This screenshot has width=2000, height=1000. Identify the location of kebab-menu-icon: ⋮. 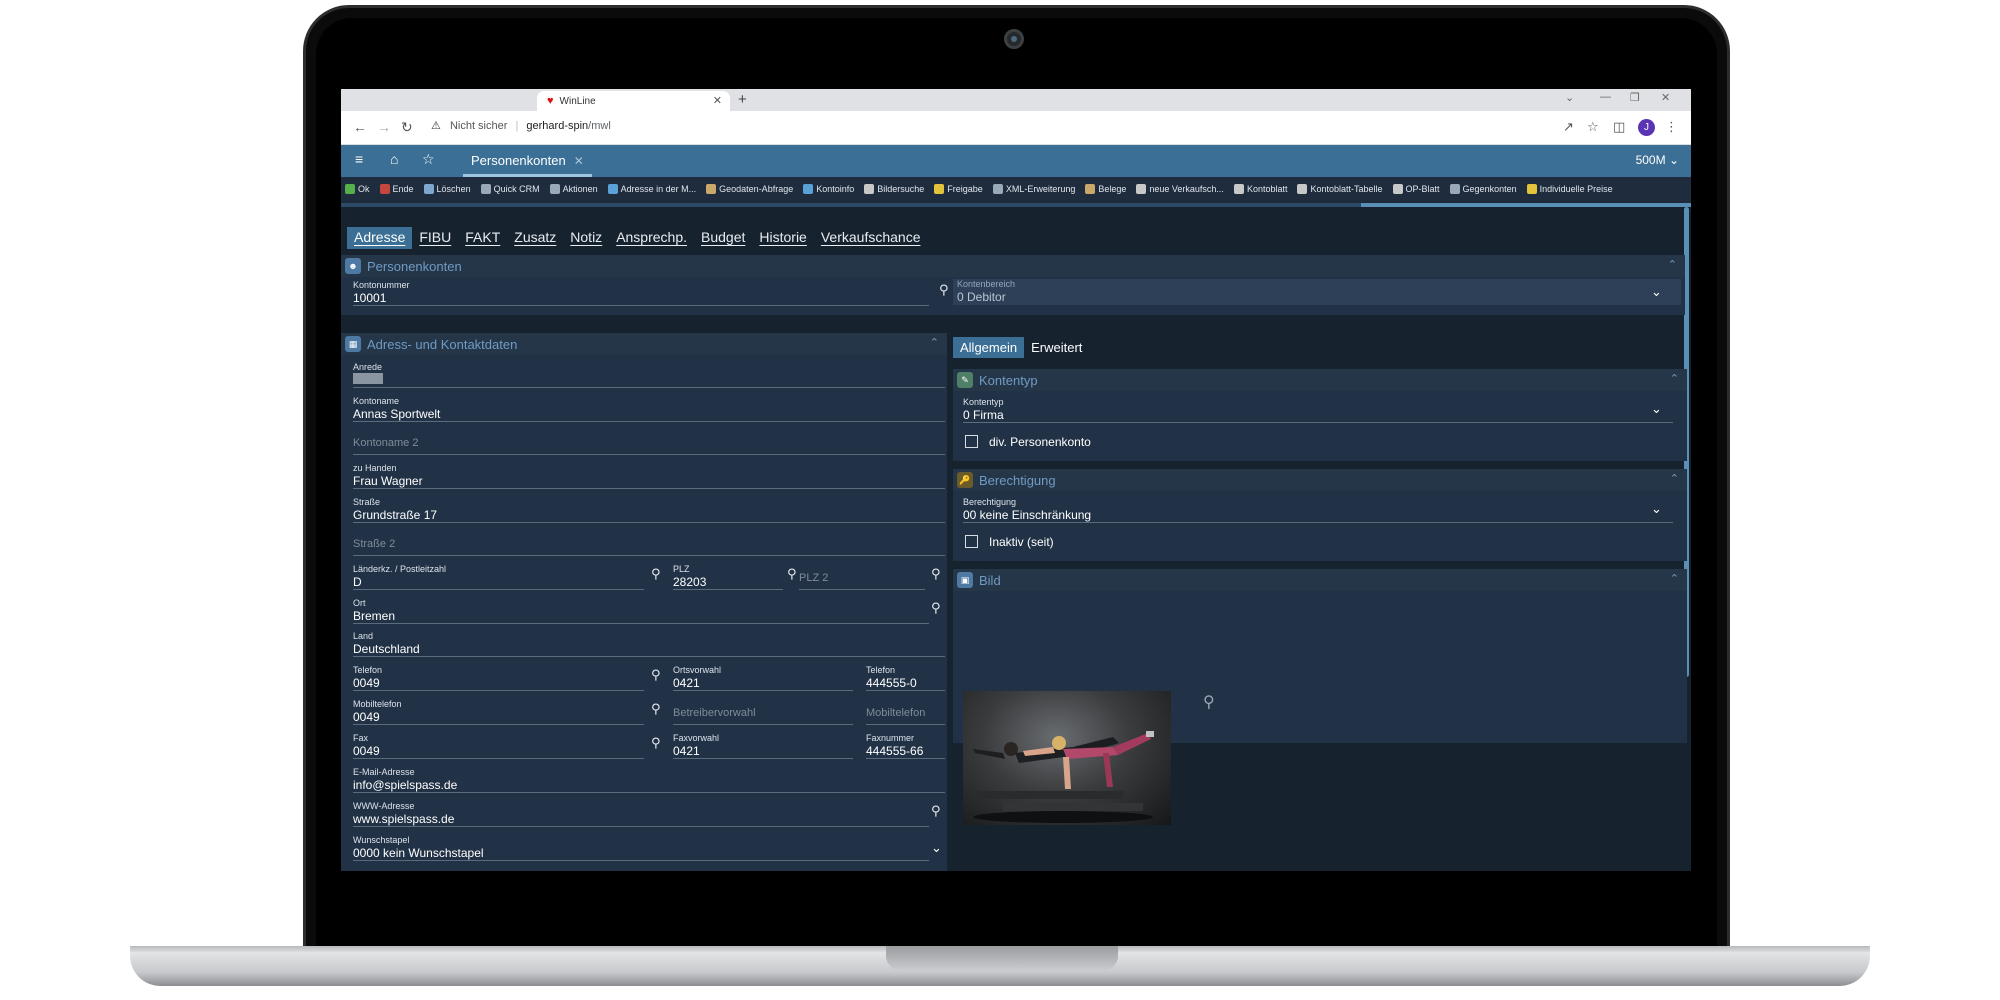
(1671, 127).